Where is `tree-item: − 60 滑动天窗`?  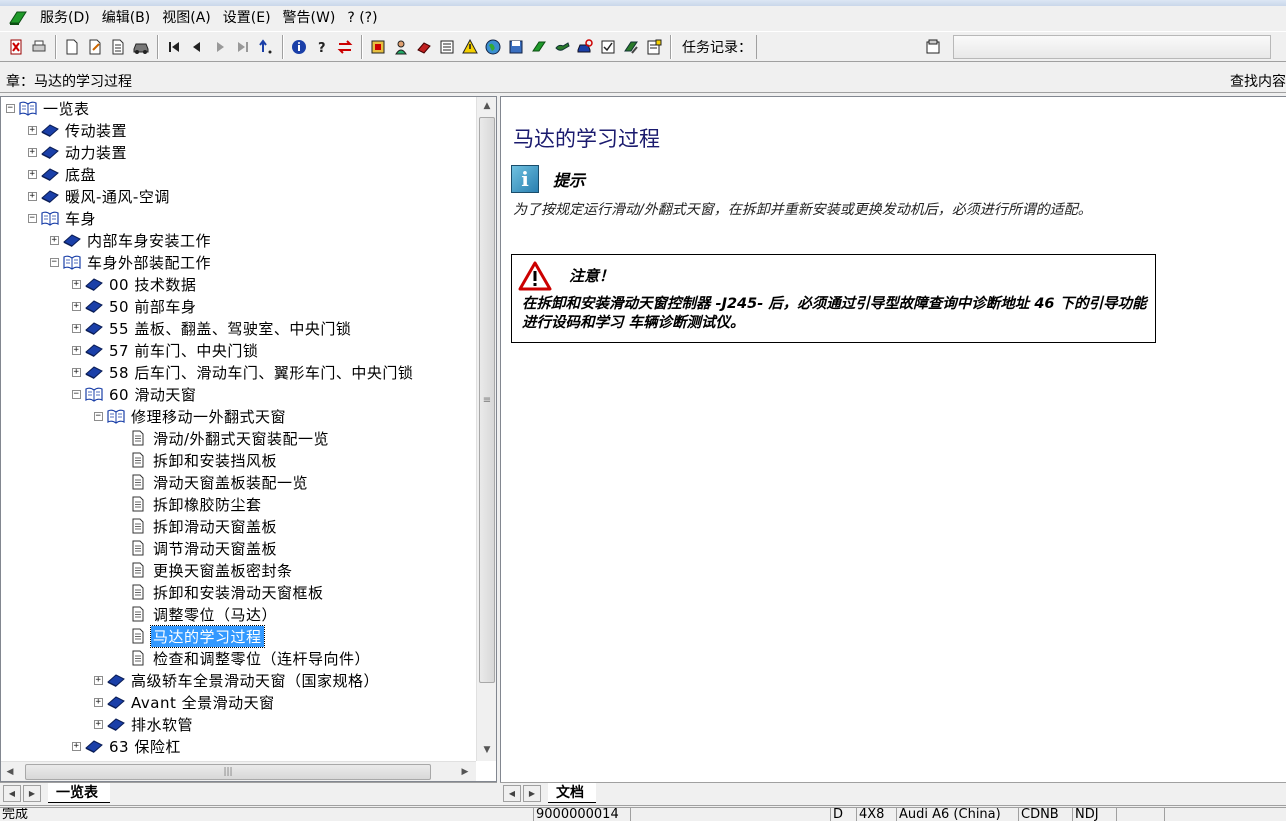
tree-item: − 60 滑动天窗 is located at coordinates (135, 394).